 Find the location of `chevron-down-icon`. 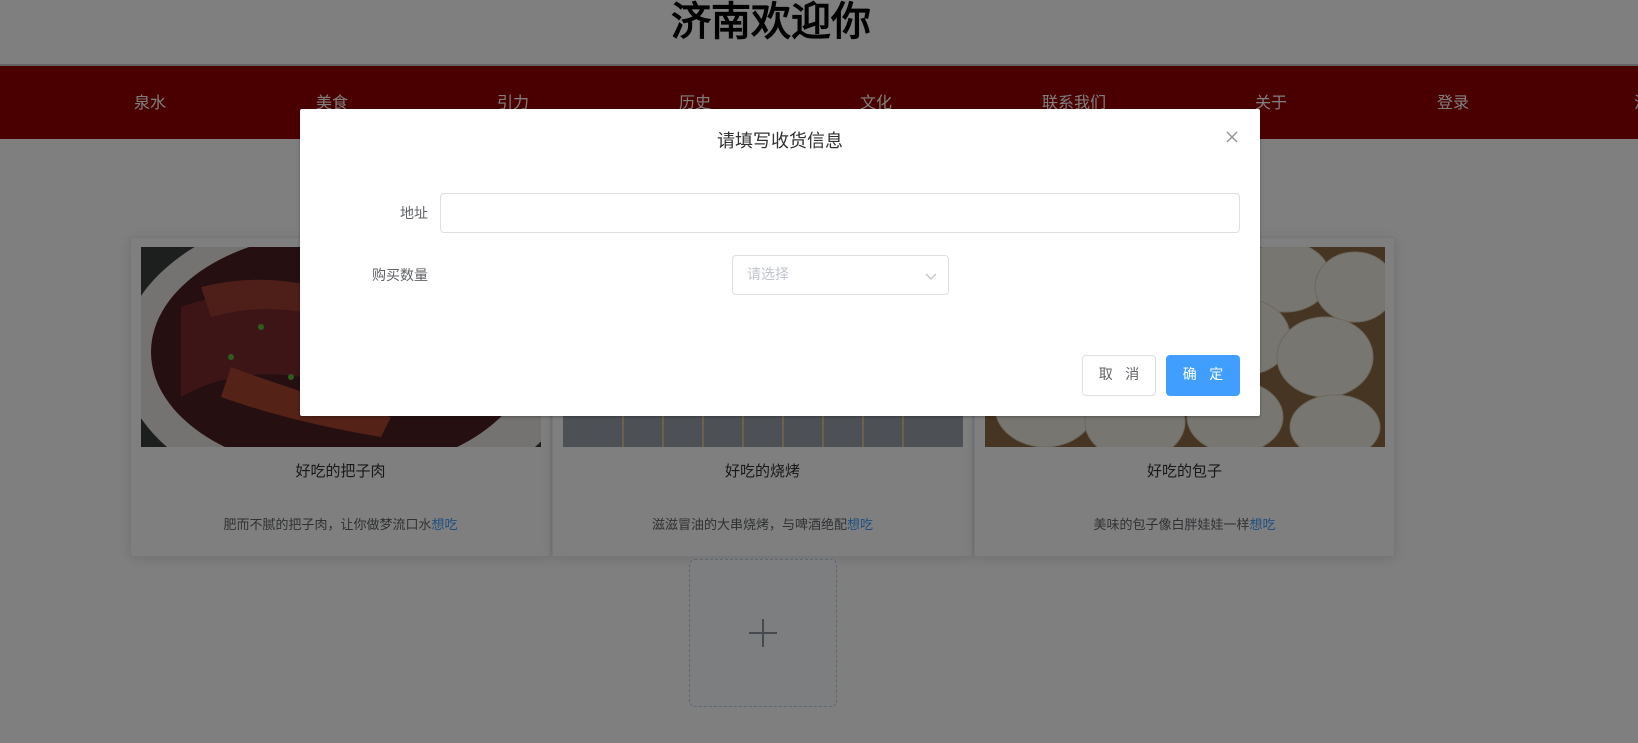

chevron-down-icon is located at coordinates (931, 276).